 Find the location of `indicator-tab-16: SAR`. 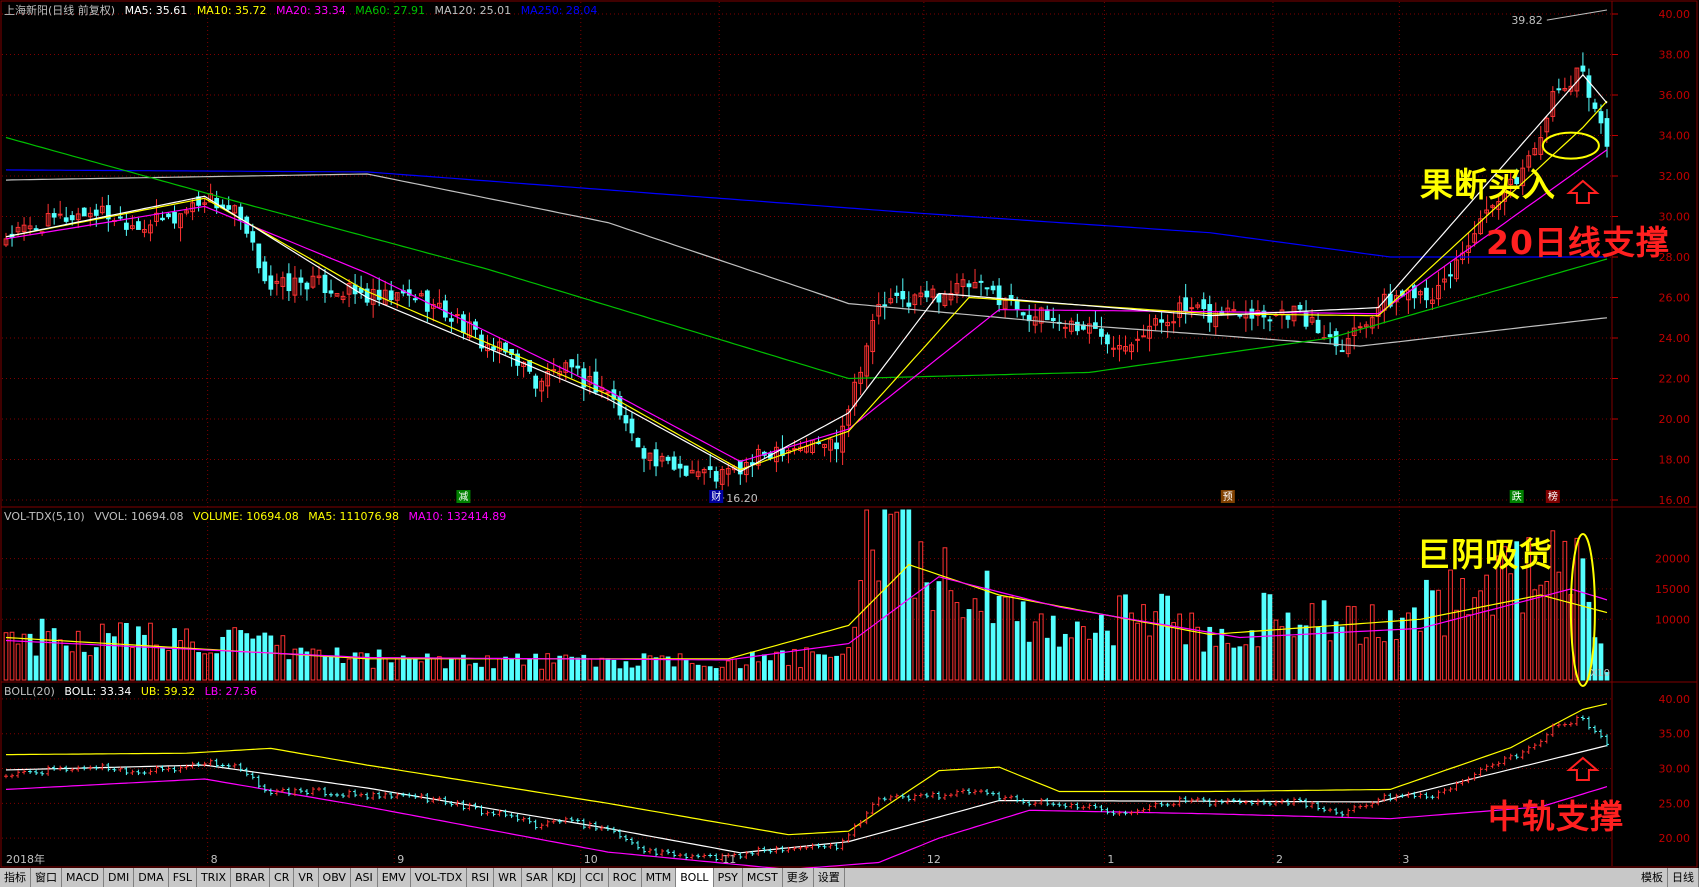

indicator-tab-16: SAR is located at coordinates (538, 877).